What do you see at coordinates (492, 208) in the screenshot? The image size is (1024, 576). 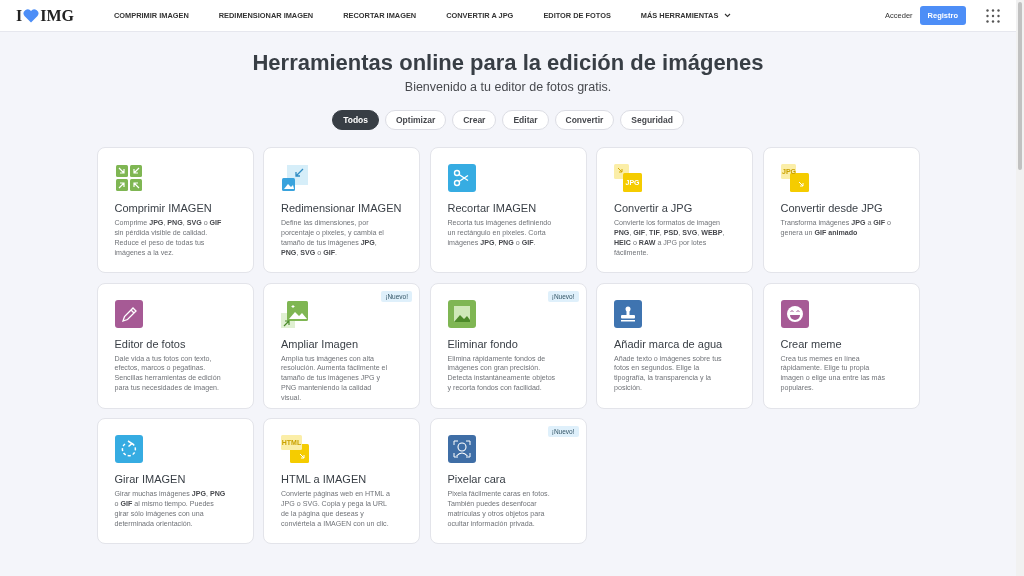 I see `tool-title: Recortar IMAGEN` at bounding box center [492, 208].